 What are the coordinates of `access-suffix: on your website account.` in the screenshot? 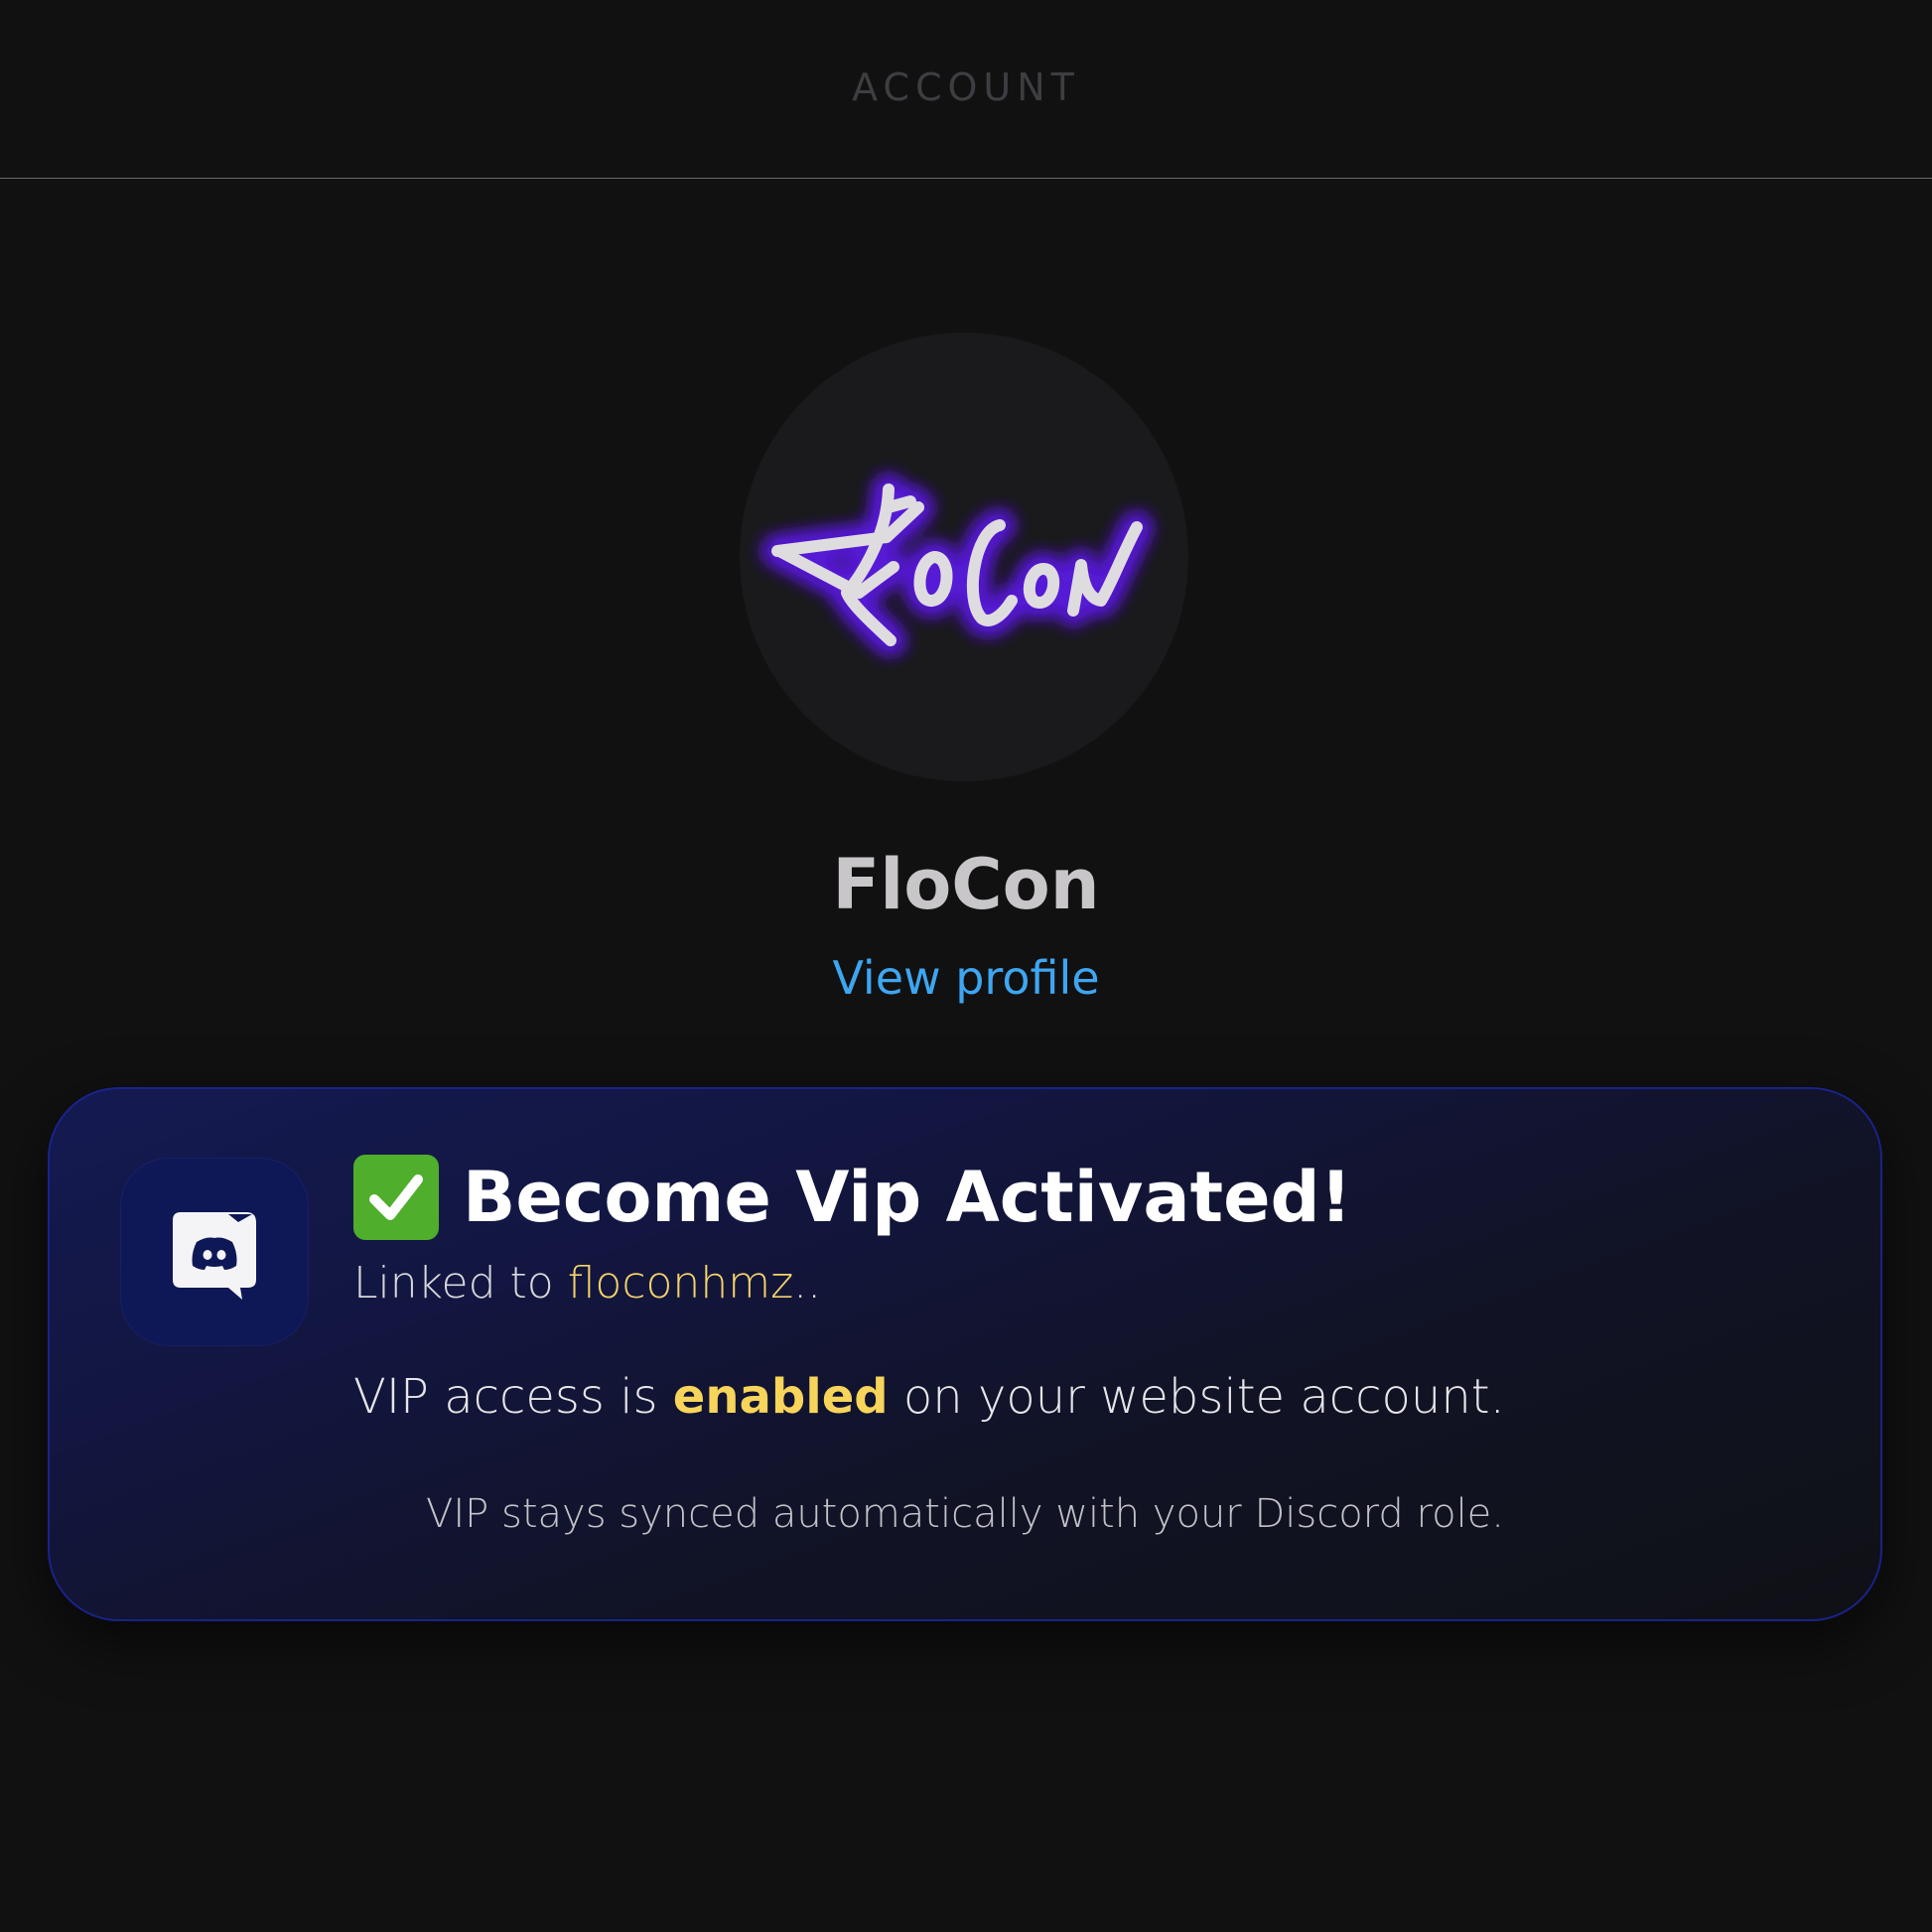 It's located at (1196, 1397).